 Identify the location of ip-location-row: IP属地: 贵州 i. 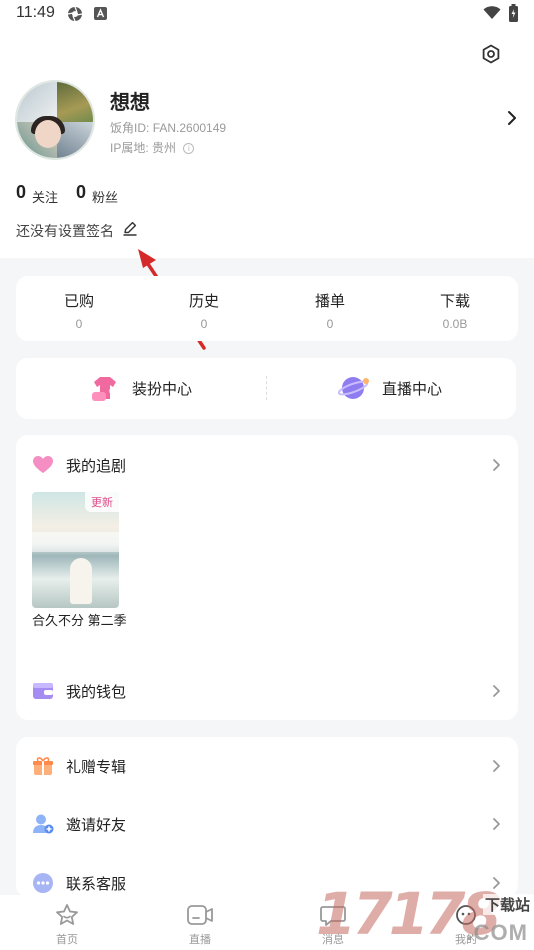
(152, 147).